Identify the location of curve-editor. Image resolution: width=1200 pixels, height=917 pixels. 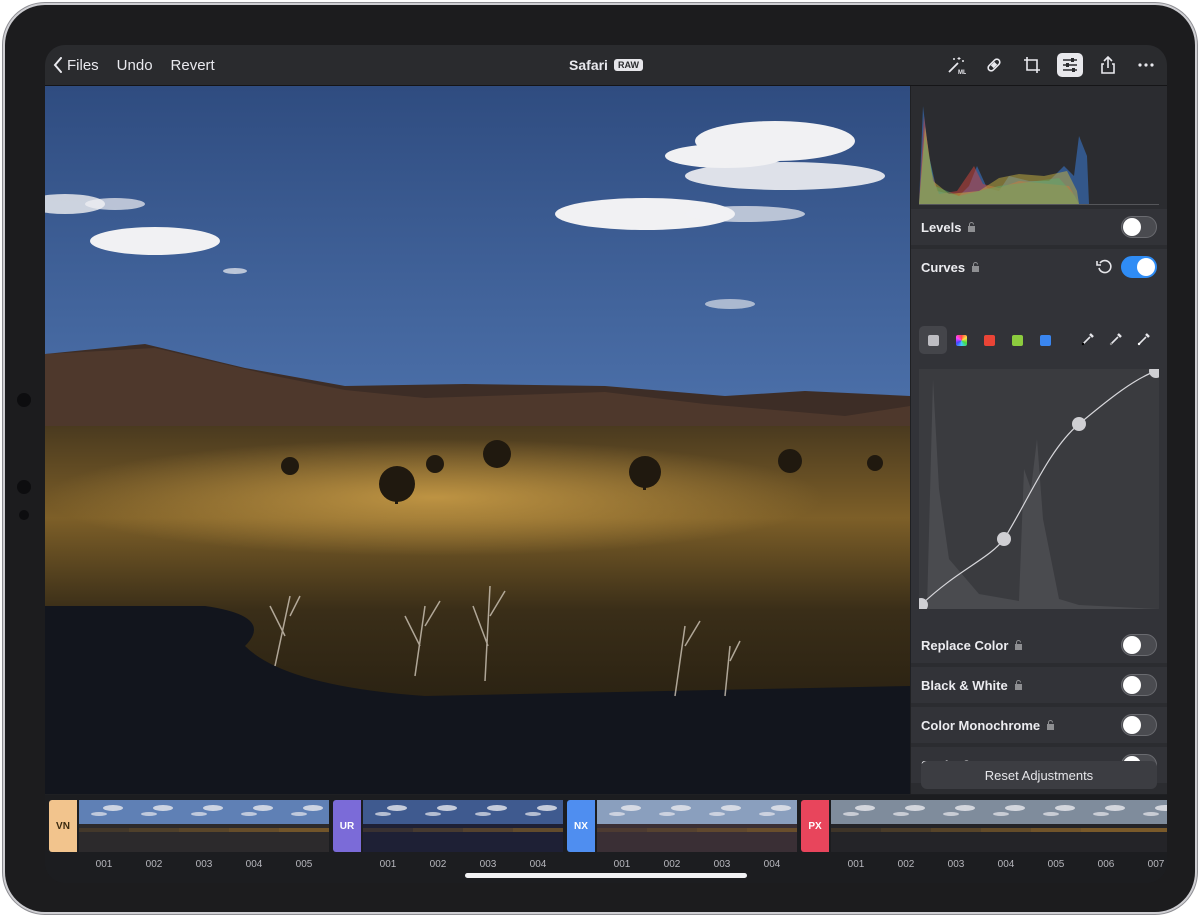
(1039, 489).